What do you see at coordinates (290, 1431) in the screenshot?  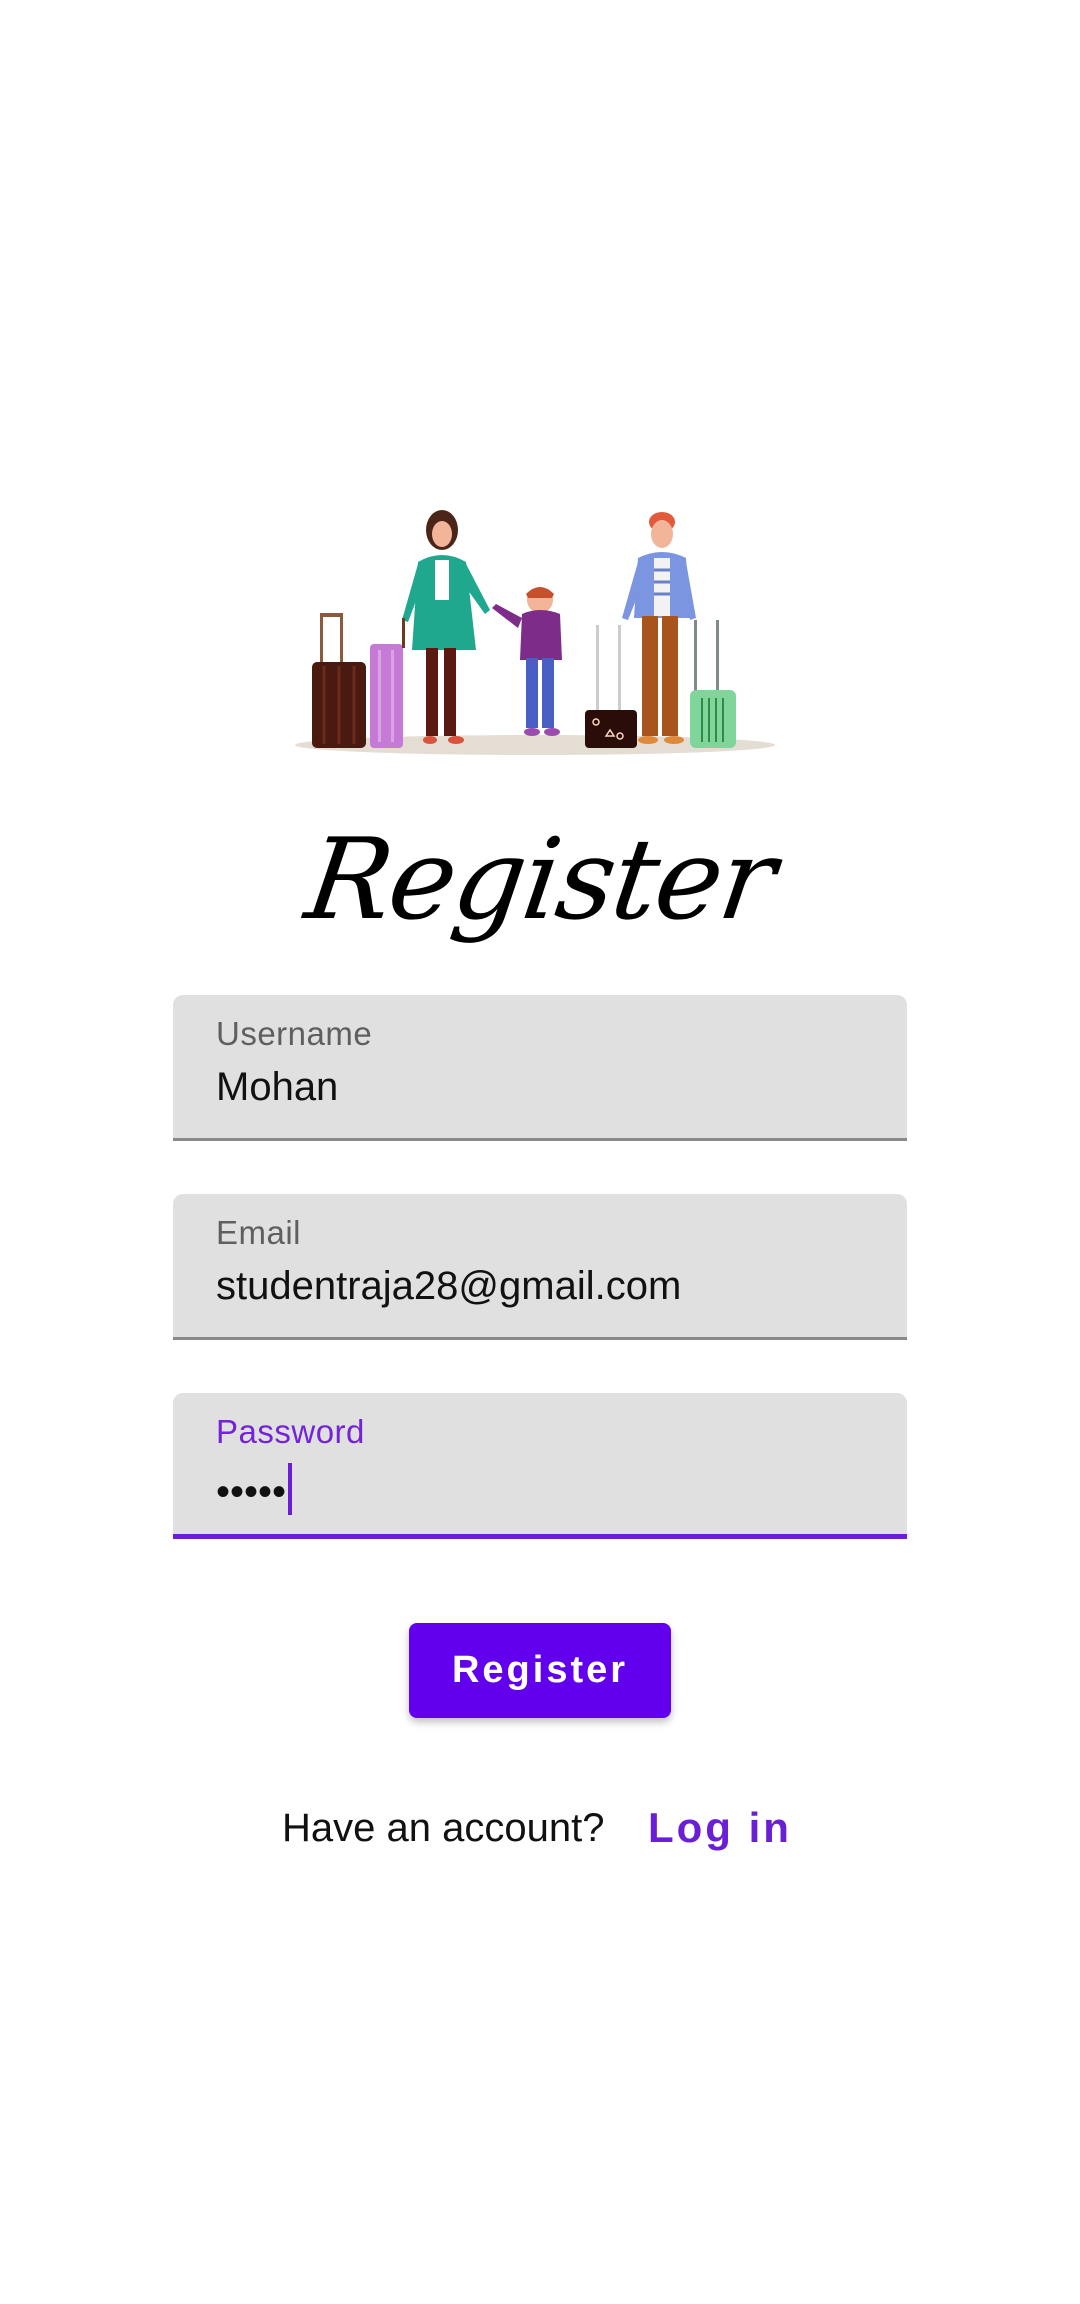 I see `password-label: Password` at bounding box center [290, 1431].